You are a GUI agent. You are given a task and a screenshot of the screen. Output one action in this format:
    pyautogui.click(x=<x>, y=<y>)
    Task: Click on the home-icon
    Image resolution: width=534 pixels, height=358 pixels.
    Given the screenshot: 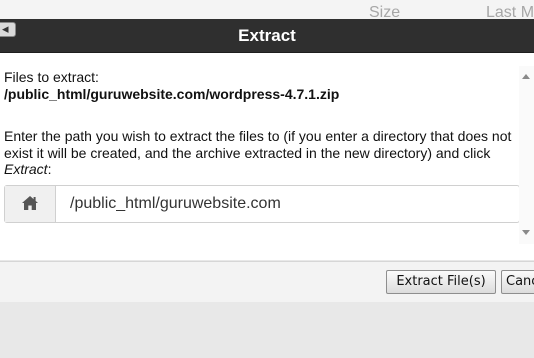 What is the action you would take?
    pyautogui.click(x=30, y=203)
    